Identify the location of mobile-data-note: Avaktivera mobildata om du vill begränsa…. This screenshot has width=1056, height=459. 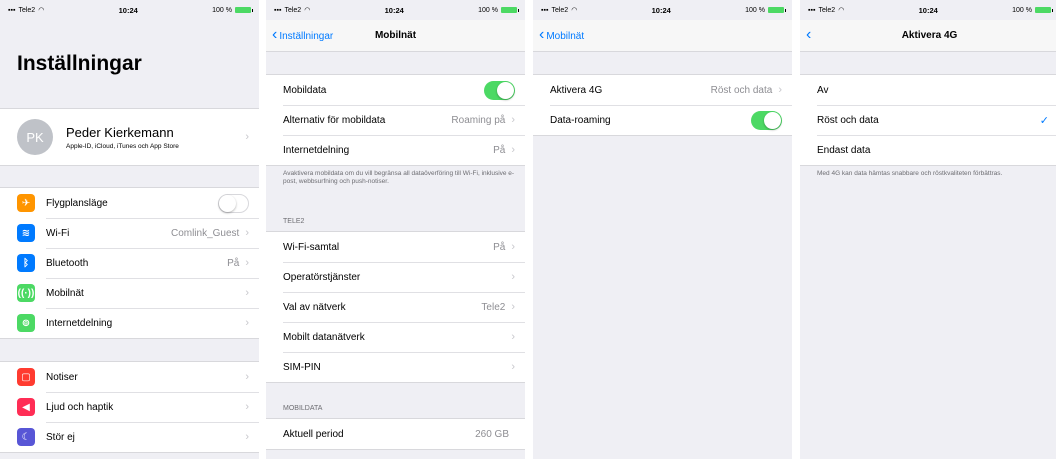
(399, 178).